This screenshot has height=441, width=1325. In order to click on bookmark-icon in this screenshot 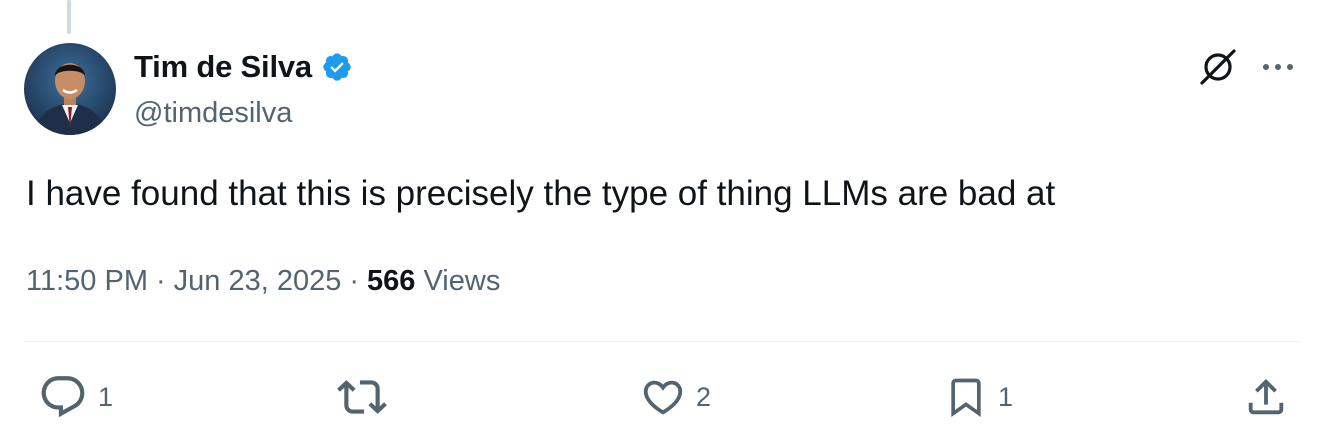, I will do `click(966, 398)`.